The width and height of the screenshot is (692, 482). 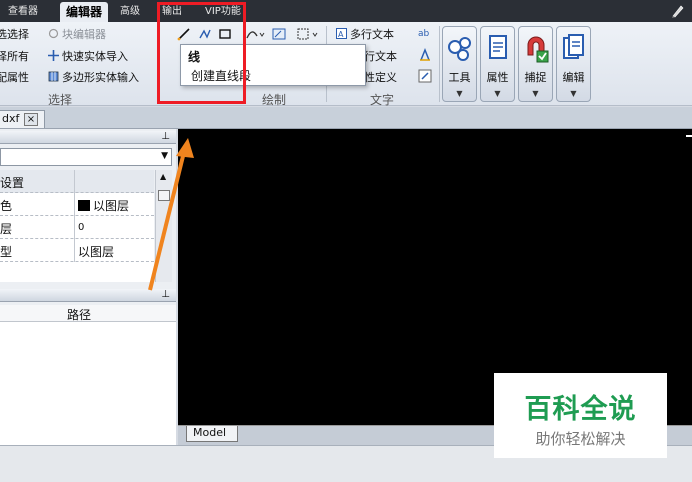 I want to click on menu-bar: 查看器 编辑器 高级 输出 VIP功能, so click(x=346, y=11).